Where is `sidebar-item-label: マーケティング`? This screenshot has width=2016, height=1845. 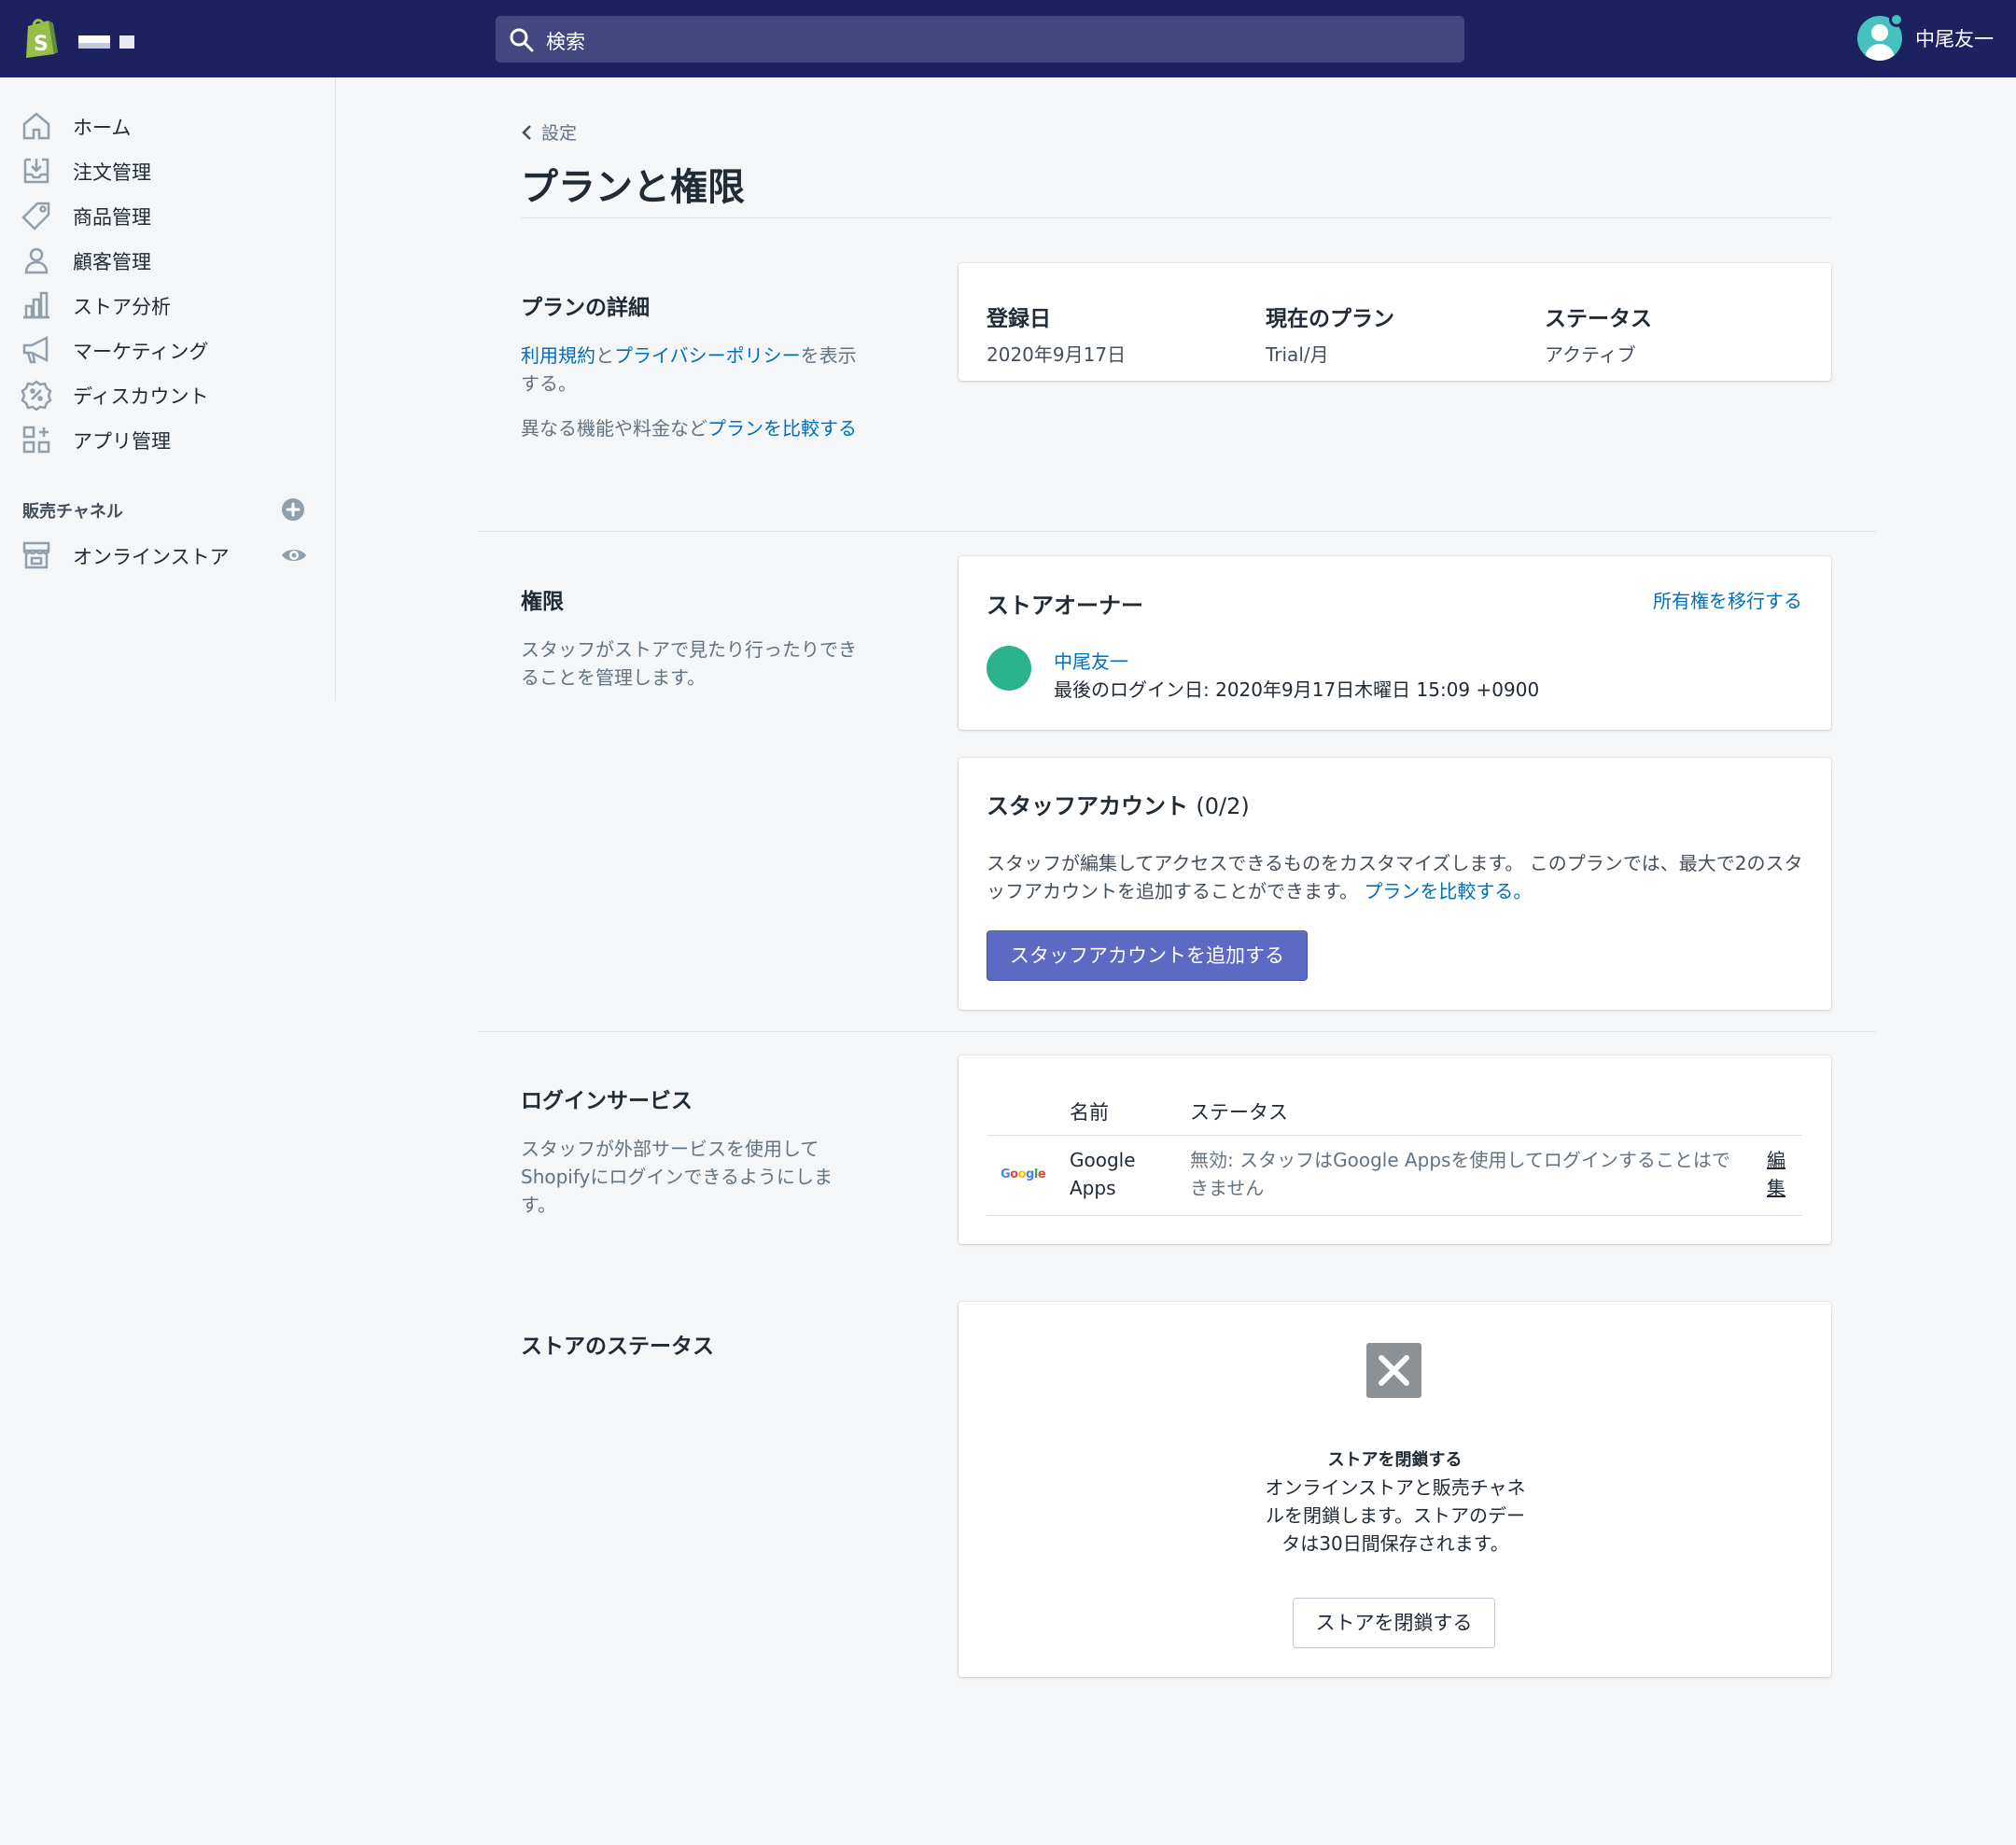 sidebar-item-label: マーケティング is located at coordinates (141, 352).